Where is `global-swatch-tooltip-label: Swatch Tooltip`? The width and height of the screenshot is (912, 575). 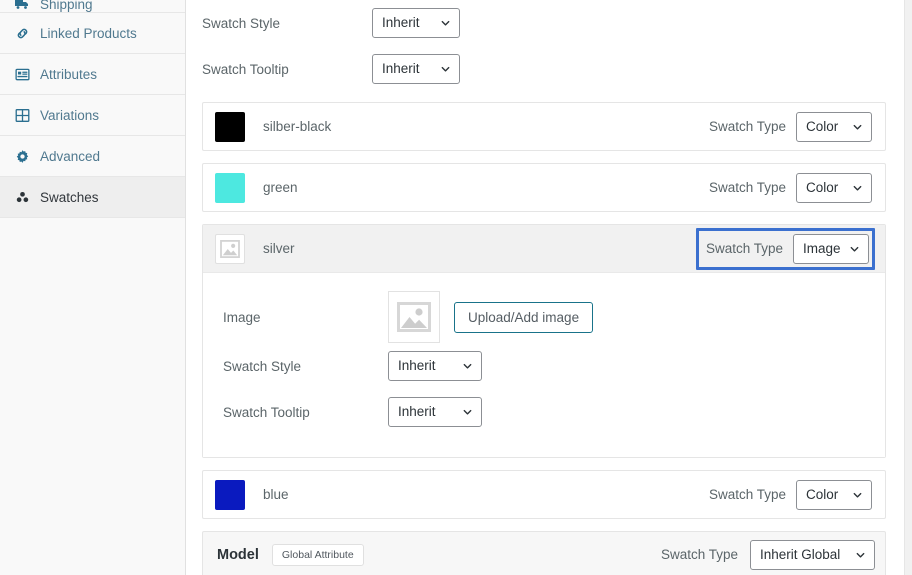 global-swatch-tooltip-label: Swatch Tooltip is located at coordinates (245, 69).